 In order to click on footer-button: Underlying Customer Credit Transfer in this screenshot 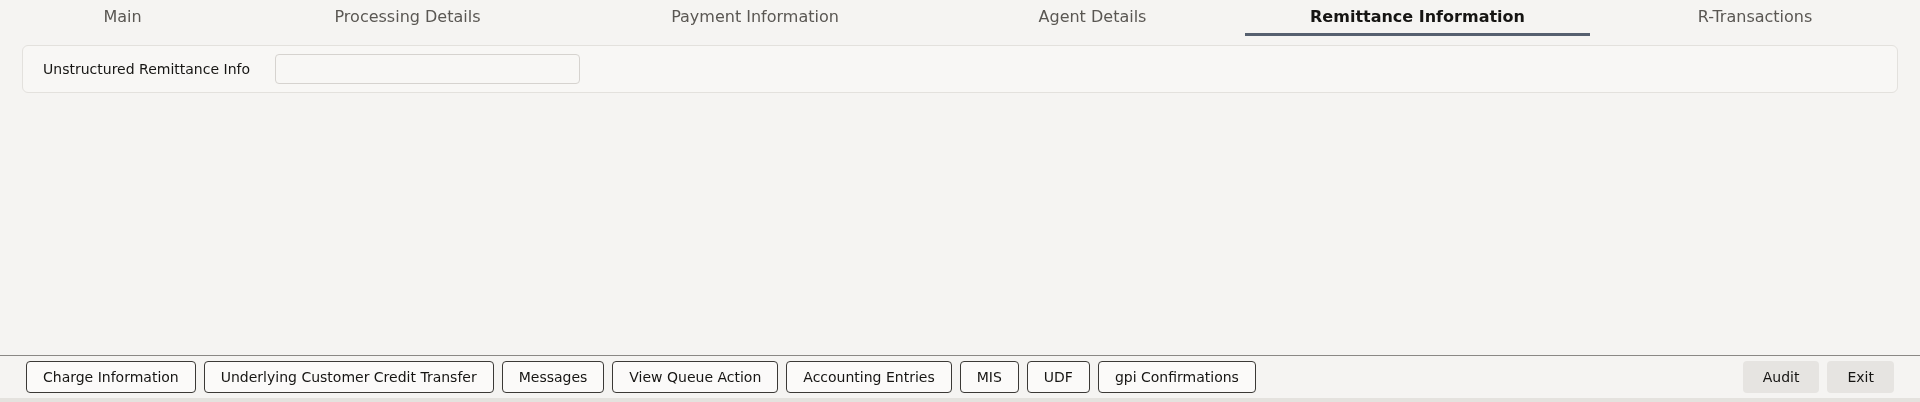, I will do `click(348, 377)`.